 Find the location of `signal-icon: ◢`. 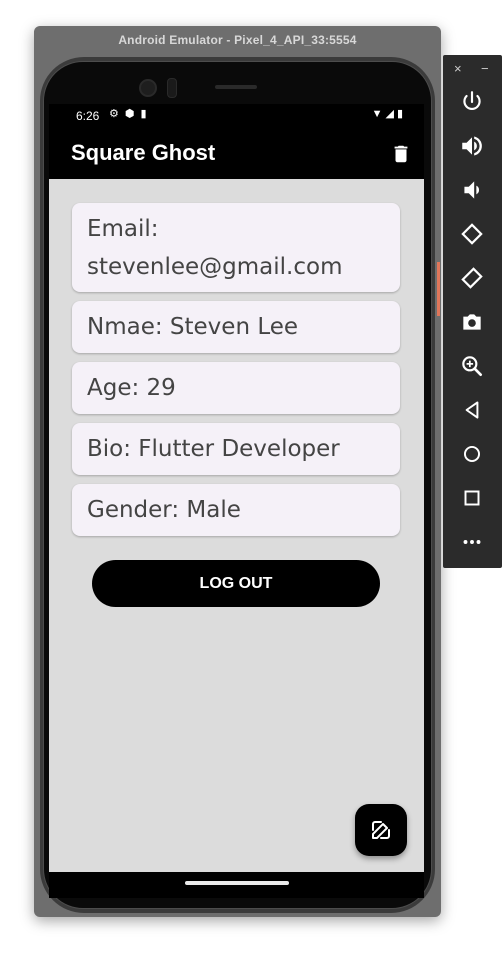

signal-icon: ◢ is located at coordinates (391, 114).